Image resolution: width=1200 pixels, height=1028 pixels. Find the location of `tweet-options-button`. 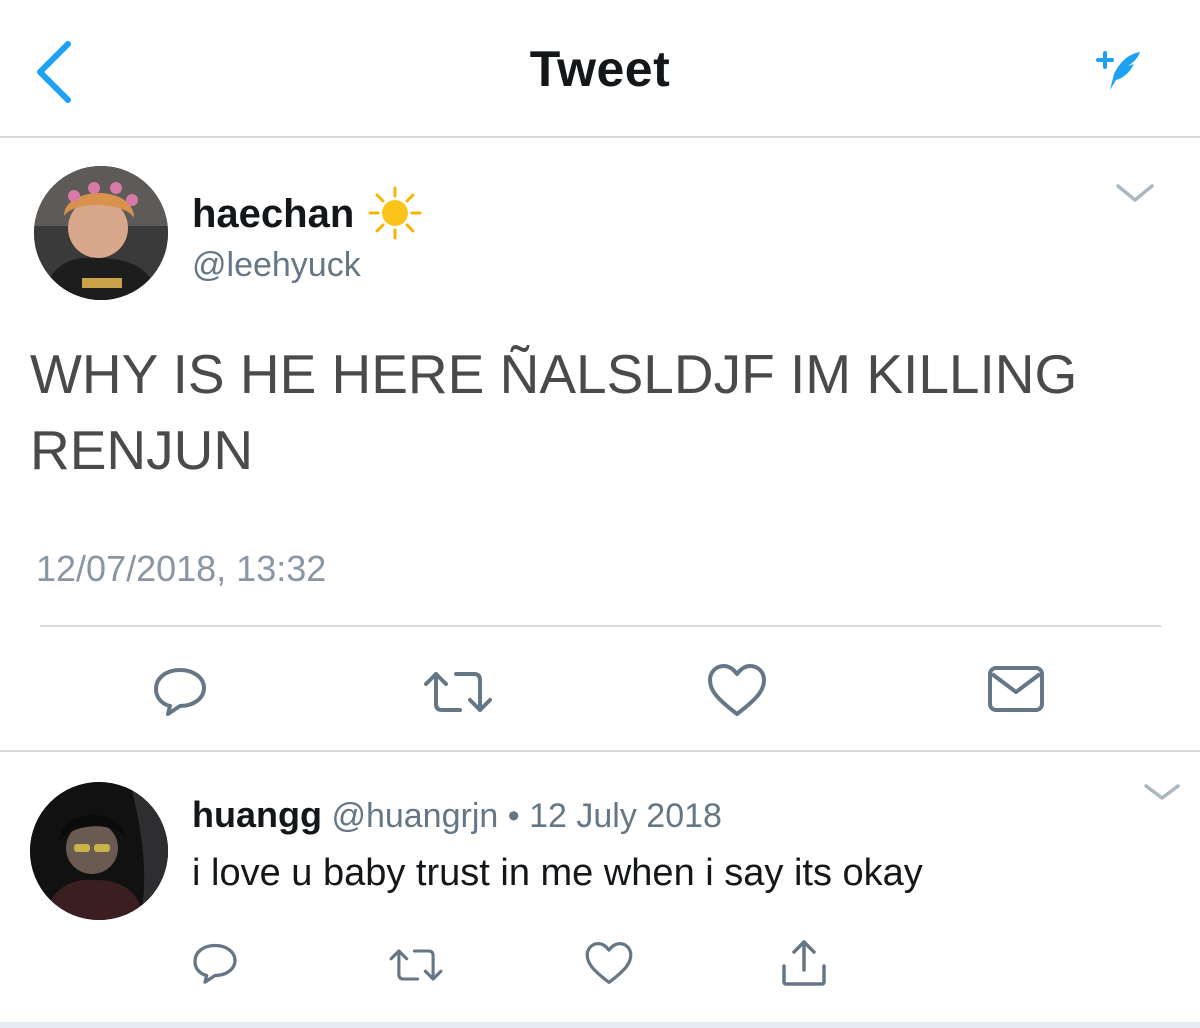

tweet-options-button is located at coordinates (1135, 193).